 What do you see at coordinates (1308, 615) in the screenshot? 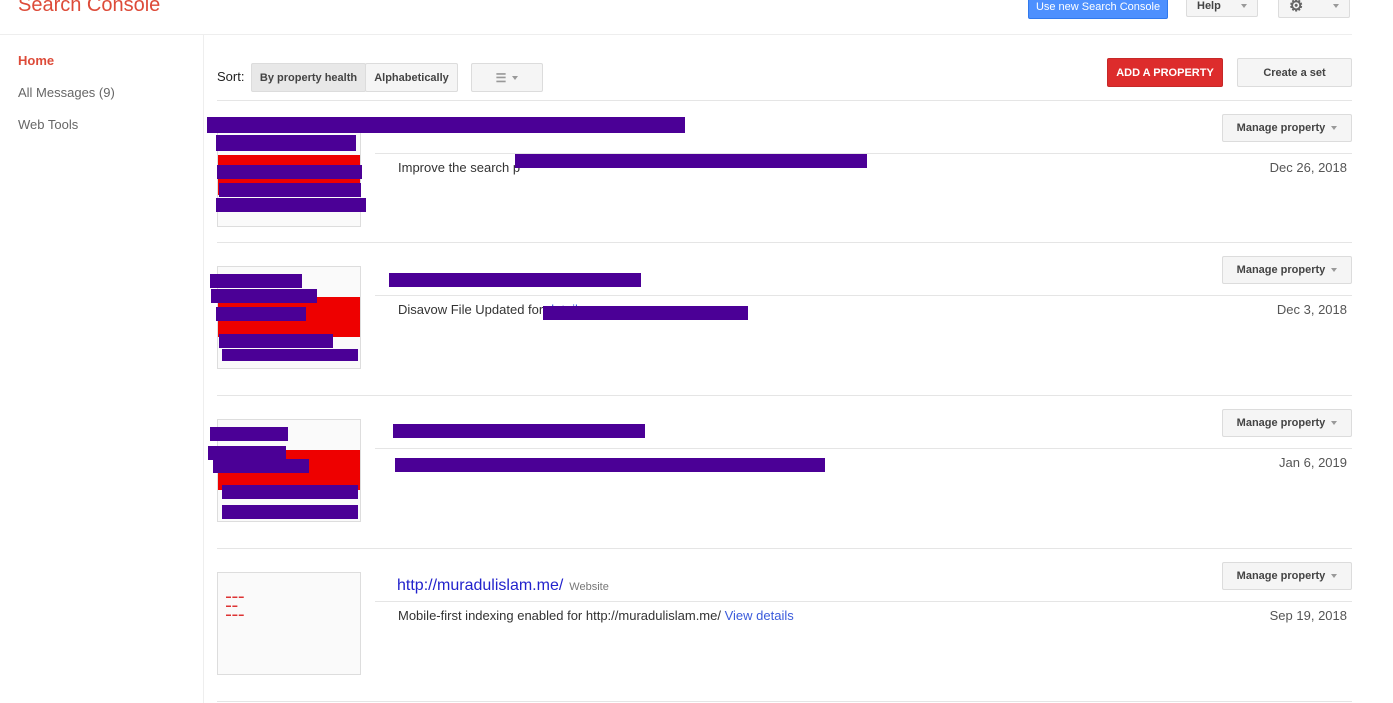
I see `message-date: Sep 19, 2018` at bounding box center [1308, 615].